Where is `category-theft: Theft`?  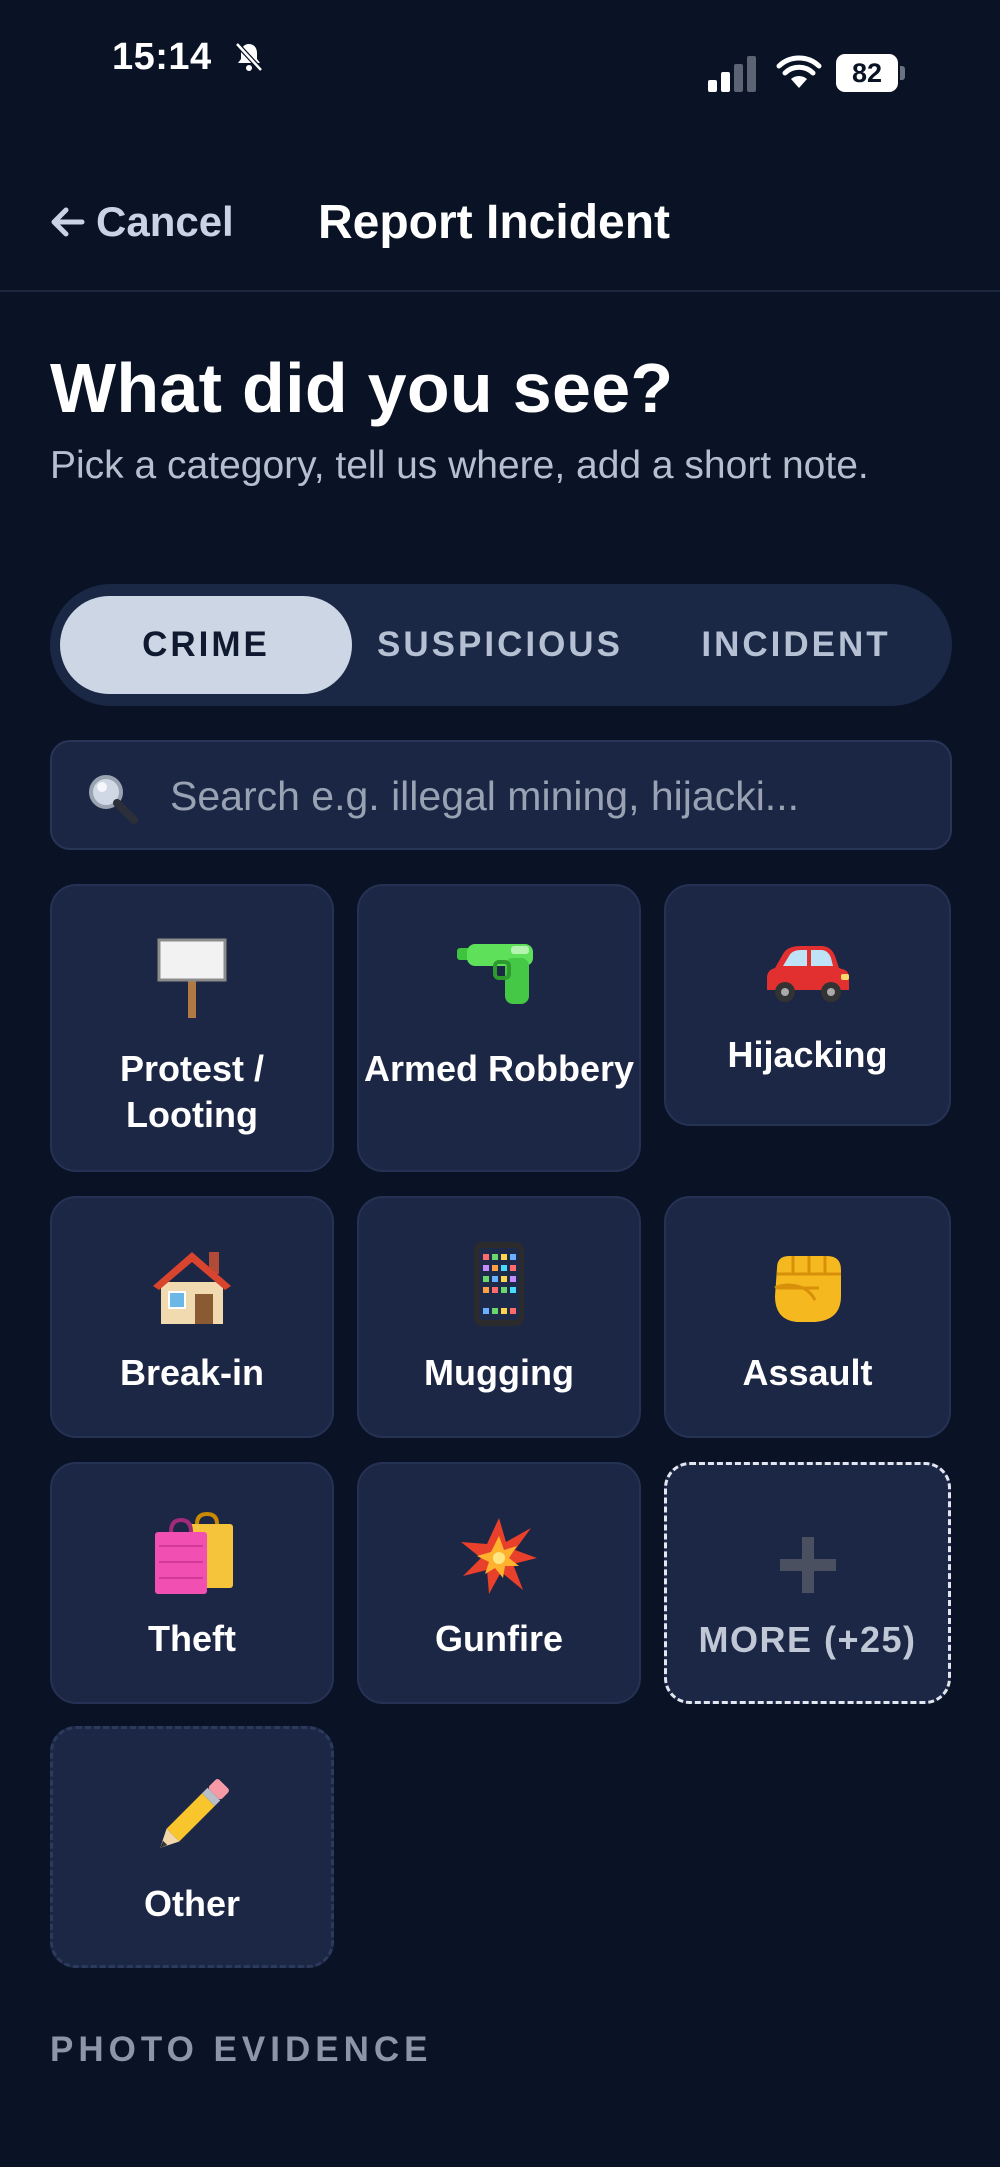 category-theft: Theft is located at coordinates (192, 1583).